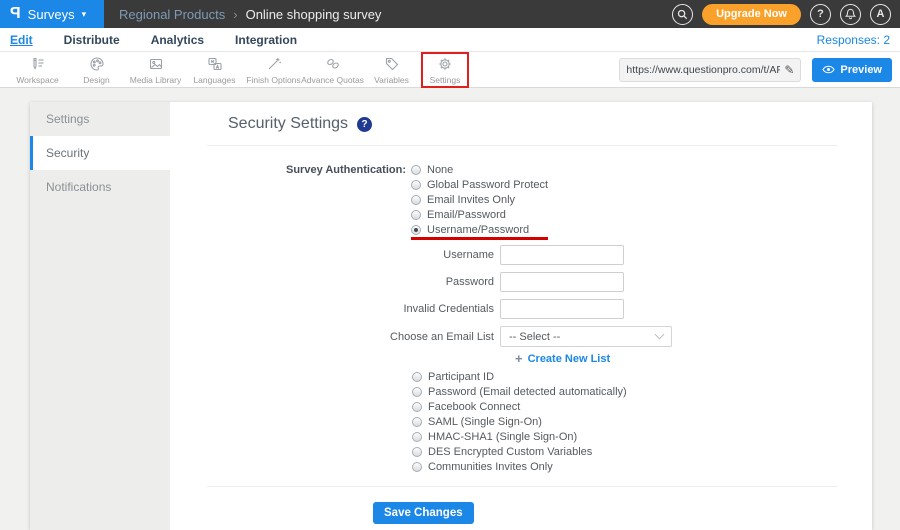 Image resolution: width=900 pixels, height=530 pixels. Describe the element at coordinates (155, 79) in the screenshot. I see `toolbar-item-label: Media Library` at that location.